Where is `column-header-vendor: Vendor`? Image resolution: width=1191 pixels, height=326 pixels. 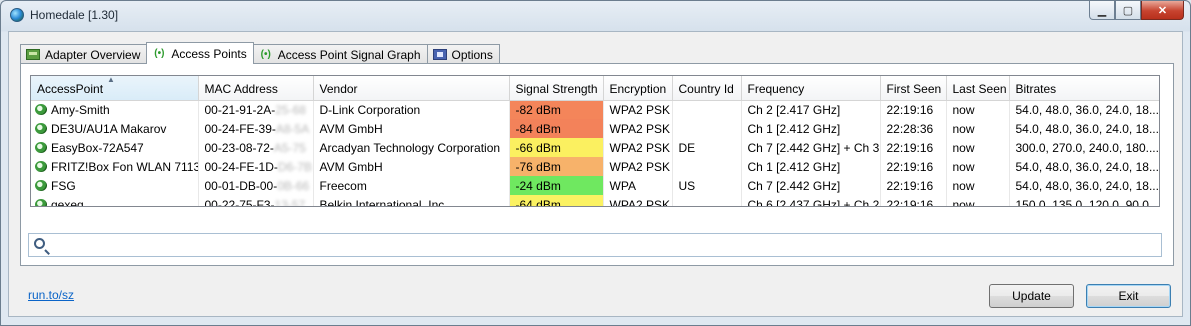
column-header-vendor: Vendor is located at coordinates (411, 88).